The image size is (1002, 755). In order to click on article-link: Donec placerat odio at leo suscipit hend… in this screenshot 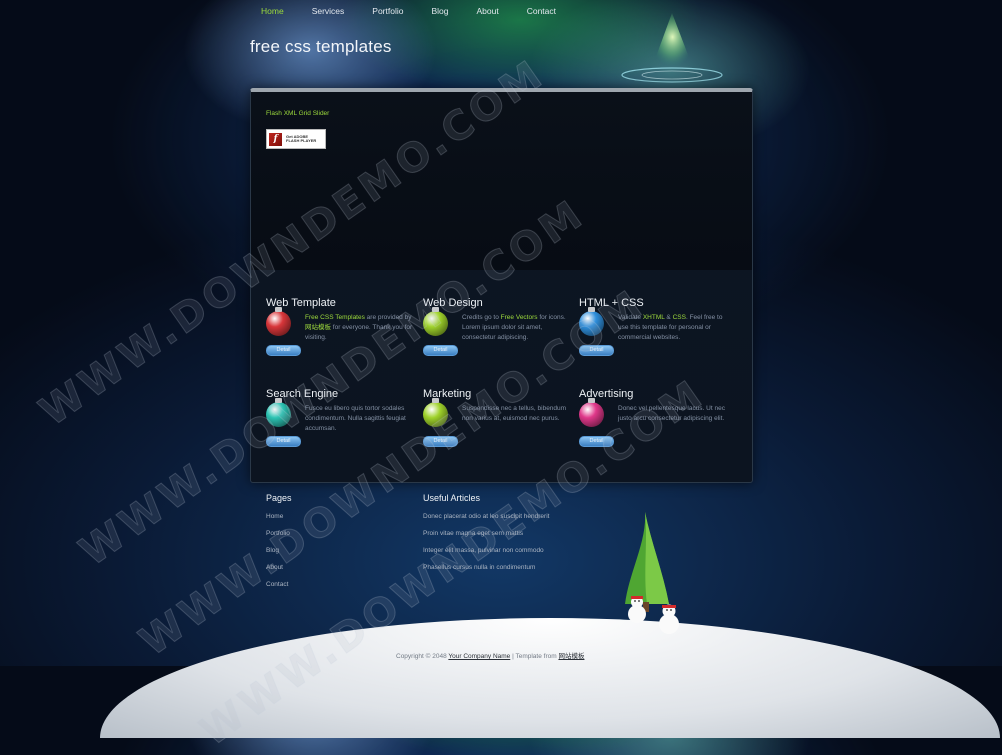, I will do `click(486, 516)`.